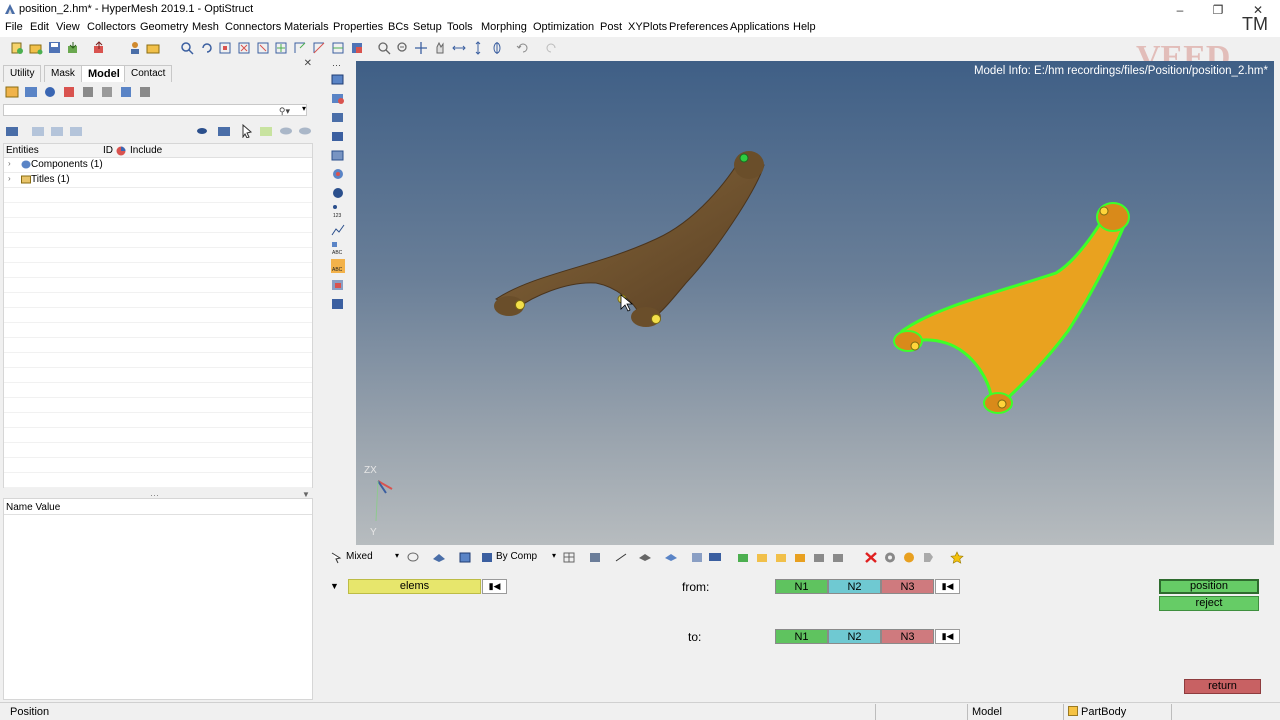  Describe the element at coordinates (698, 27) in the screenshot. I see `menu-preferences: Preferences` at that location.